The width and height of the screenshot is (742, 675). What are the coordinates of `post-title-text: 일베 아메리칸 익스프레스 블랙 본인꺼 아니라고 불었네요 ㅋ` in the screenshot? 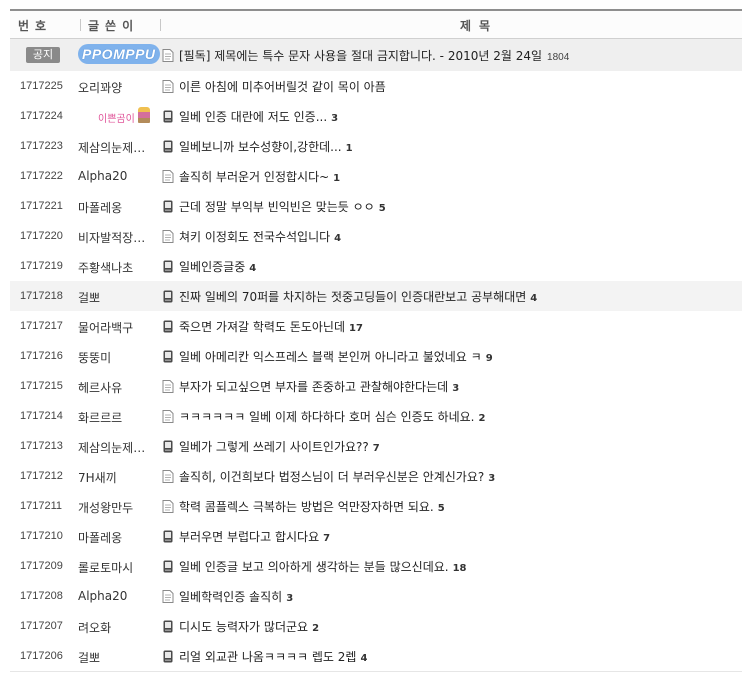 It's located at (330, 357).